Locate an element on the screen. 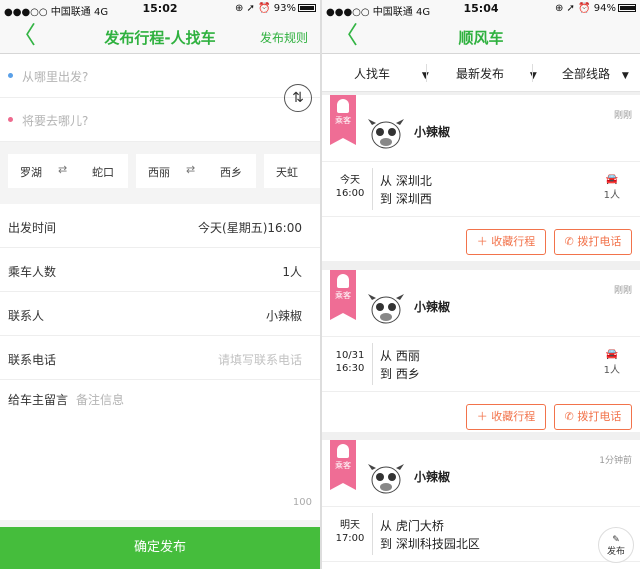  departure-time-row: 出发时间 今天(星期五)16:00 is located at coordinates (160, 226).